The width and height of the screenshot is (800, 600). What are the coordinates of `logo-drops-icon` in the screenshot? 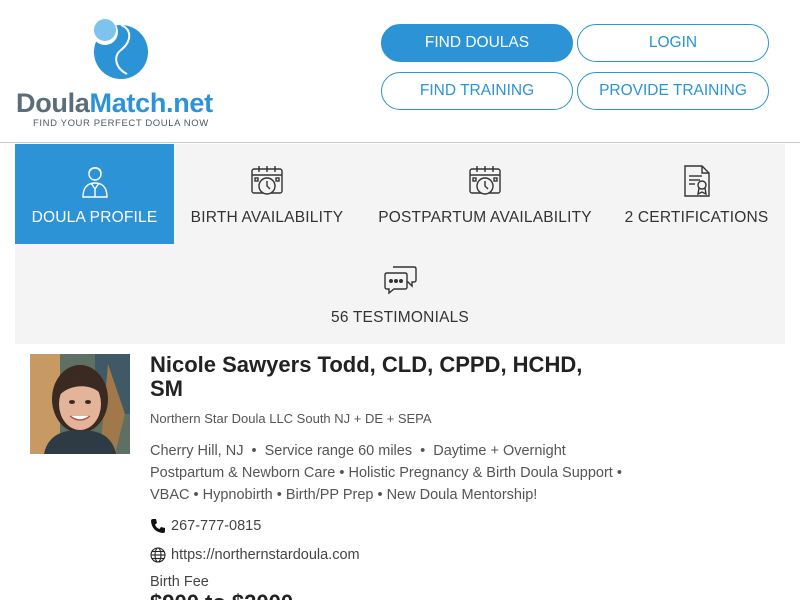 It's located at (120, 49).